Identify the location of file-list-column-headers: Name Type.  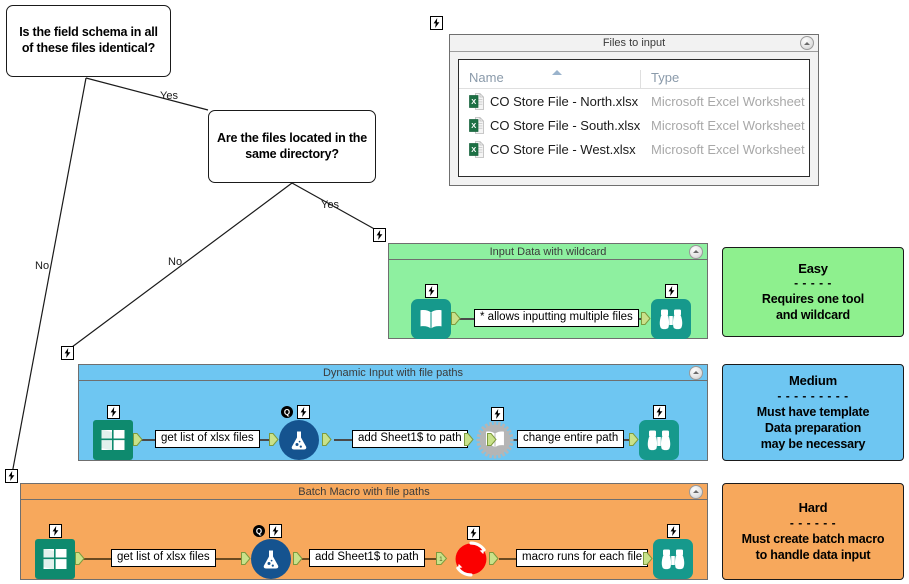
(634, 76).